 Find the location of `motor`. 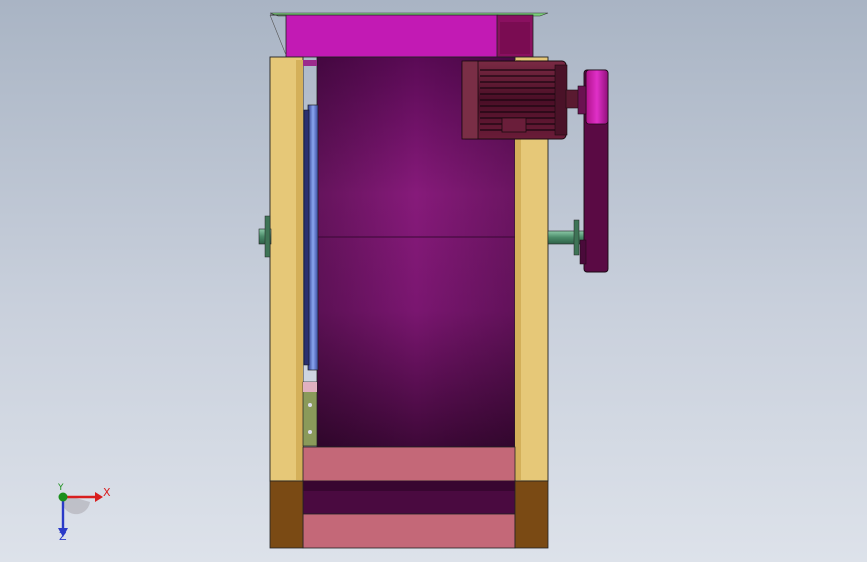

motor is located at coordinates (521, 100).